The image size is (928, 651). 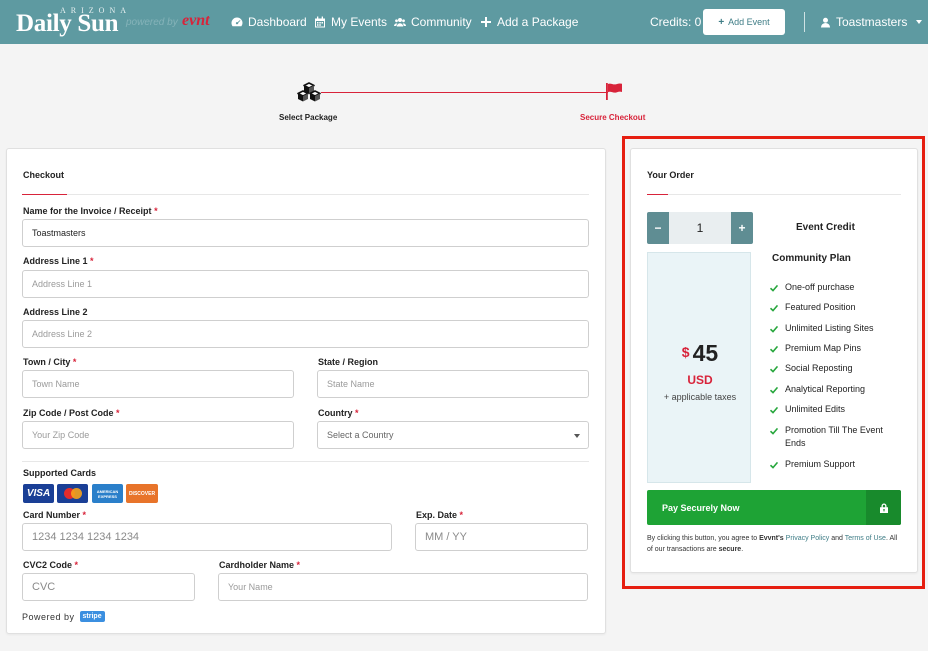 I want to click on invoice-name-input, so click(x=305, y=233).